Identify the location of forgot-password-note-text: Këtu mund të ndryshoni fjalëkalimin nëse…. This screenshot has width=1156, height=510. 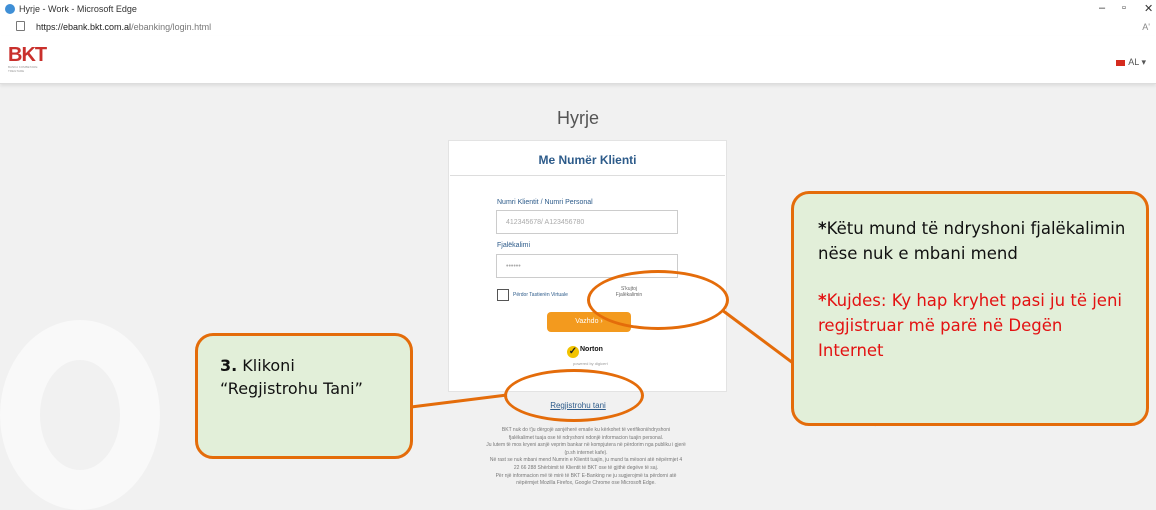
(972, 241).